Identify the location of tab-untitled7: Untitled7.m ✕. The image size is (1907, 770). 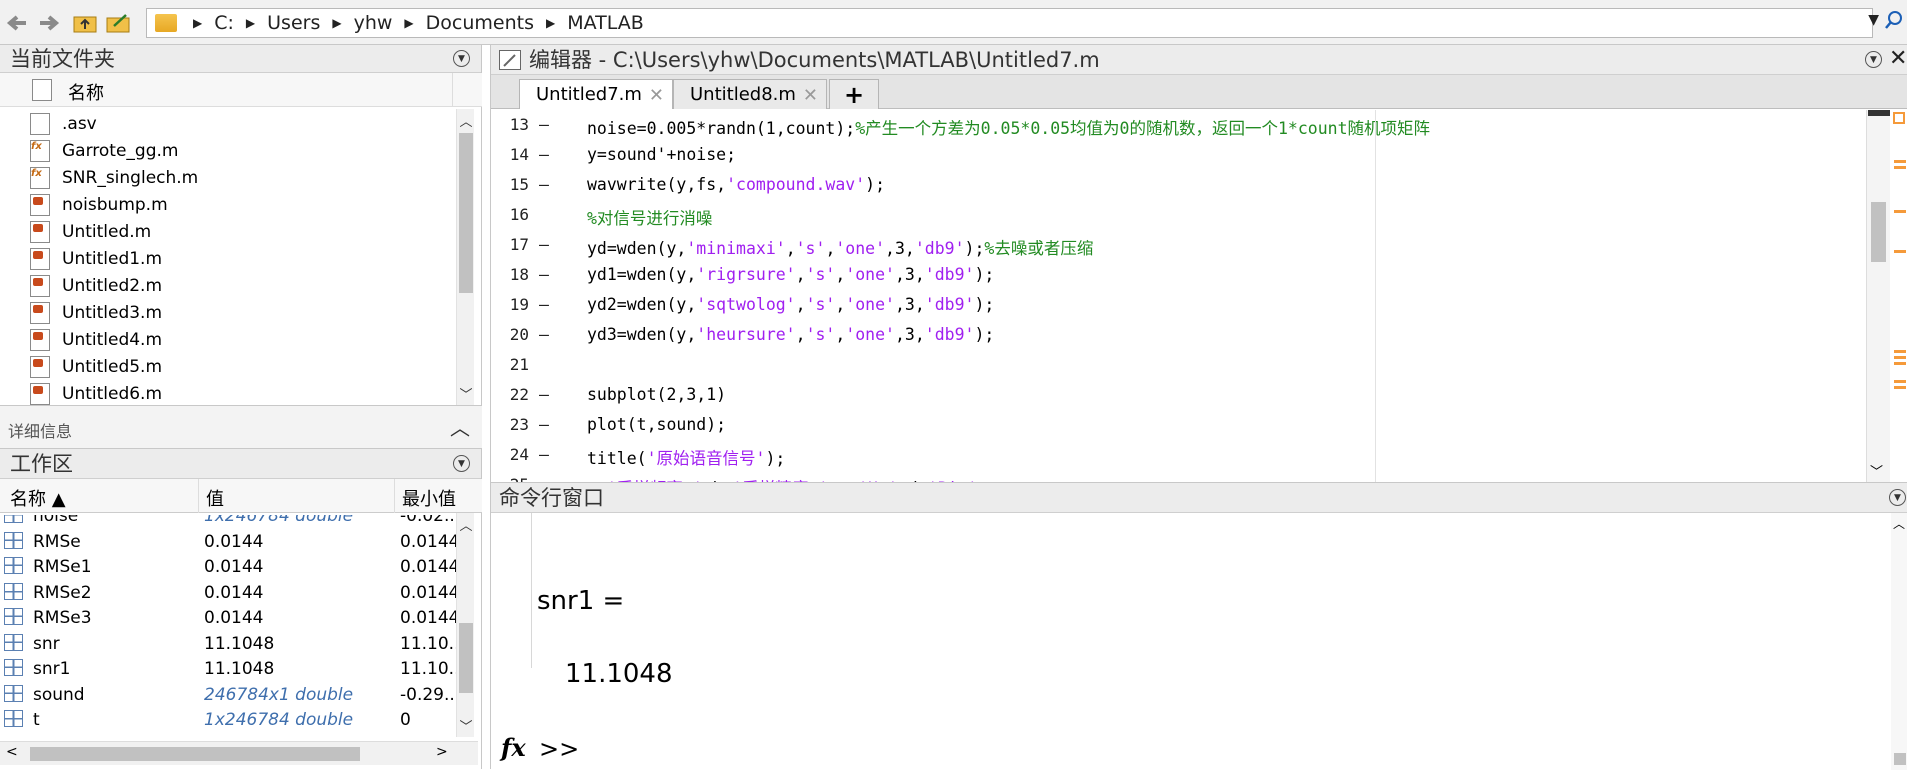
(596, 94).